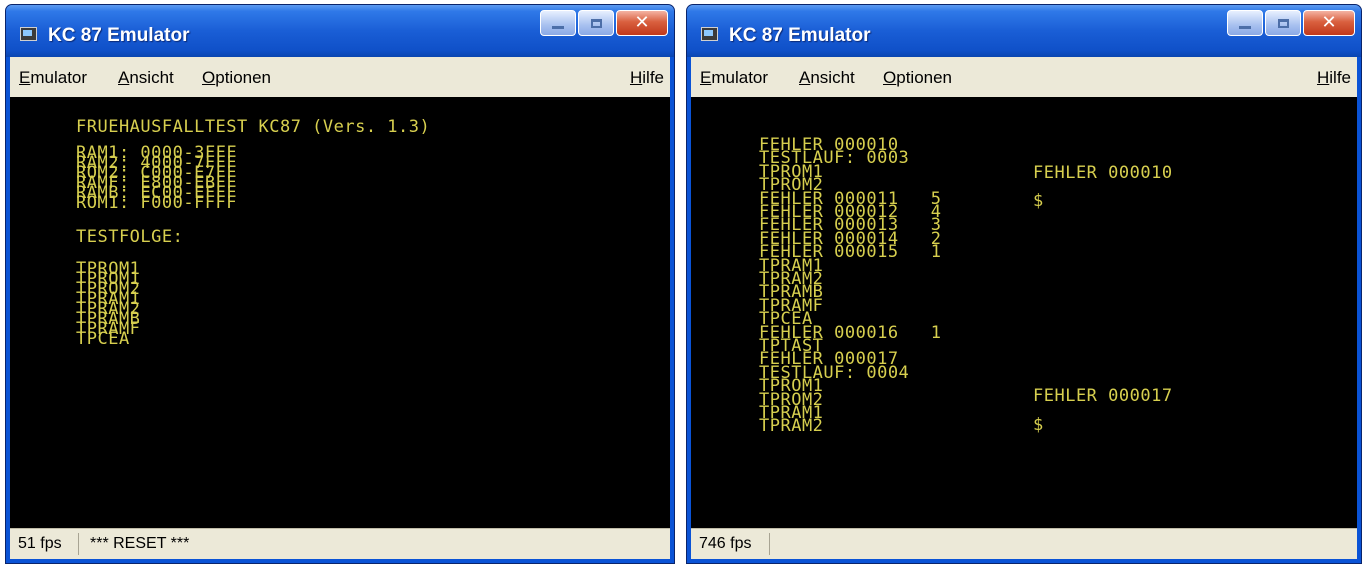  What do you see at coordinates (253, 127) in the screenshot?
I see `screen-text-line: FRUEHAUSFALLTEST KC87 (Vers. 1.3)` at bounding box center [253, 127].